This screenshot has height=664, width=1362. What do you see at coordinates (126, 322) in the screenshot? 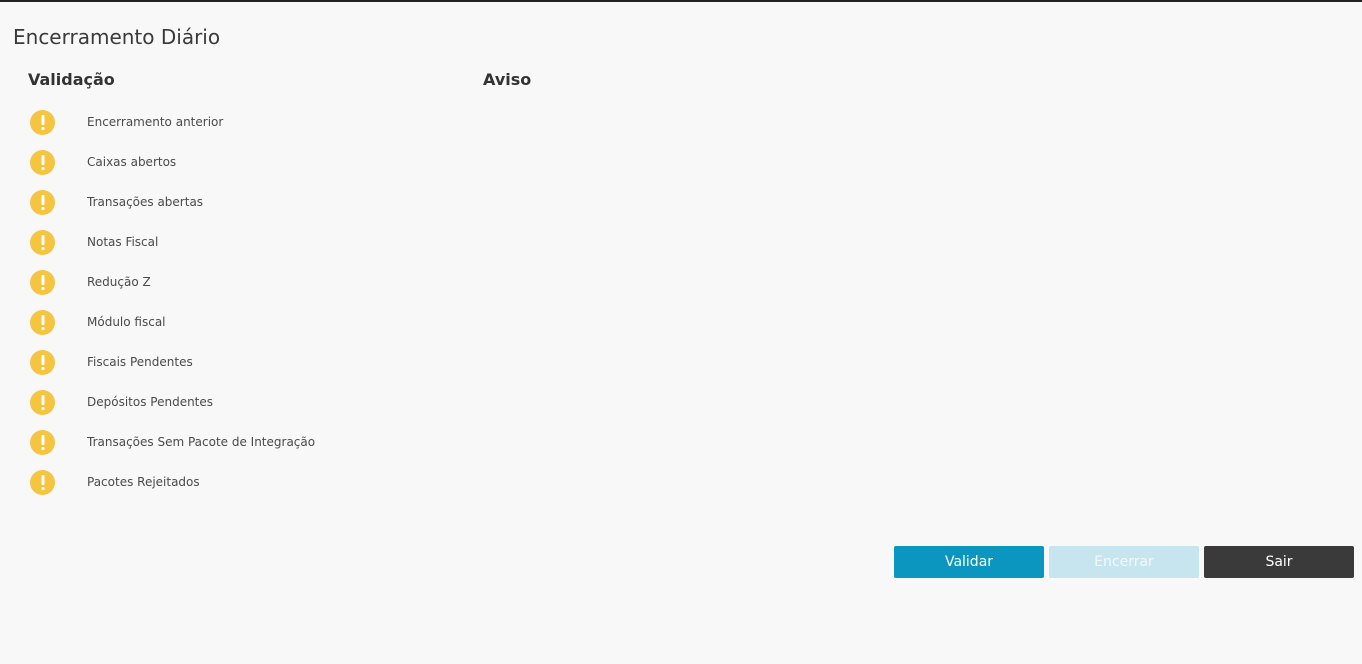
I see `validation-item-label: Módulo fiscal` at bounding box center [126, 322].